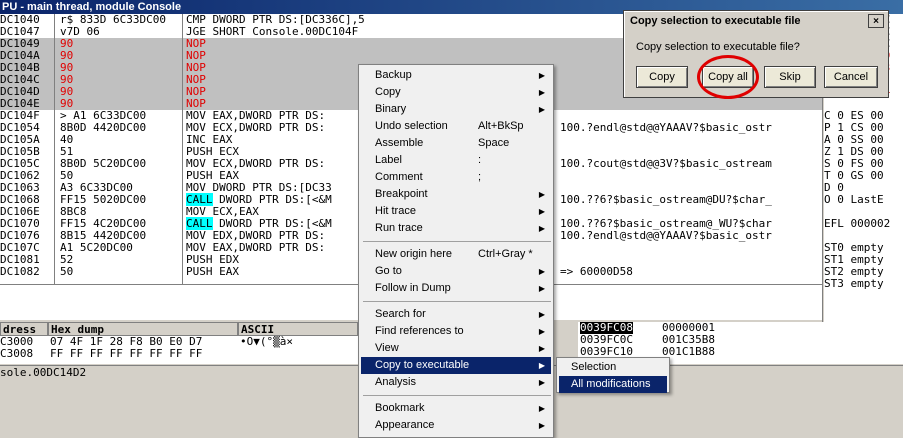 Image resolution: width=903 pixels, height=438 pixels. What do you see at coordinates (298, 329) in the screenshot?
I see `dump-ascii-header: ASCII` at bounding box center [298, 329].